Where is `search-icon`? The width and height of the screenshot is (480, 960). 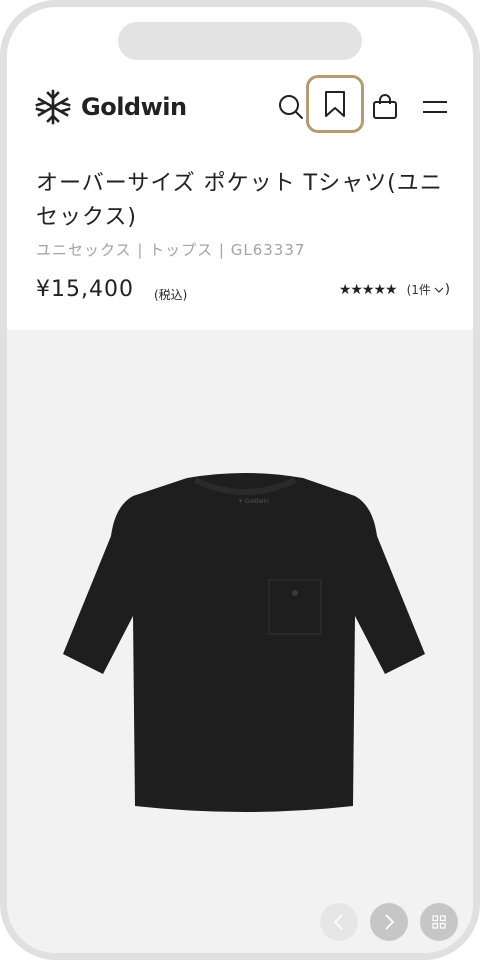 search-icon is located at coordinates (291, 107).